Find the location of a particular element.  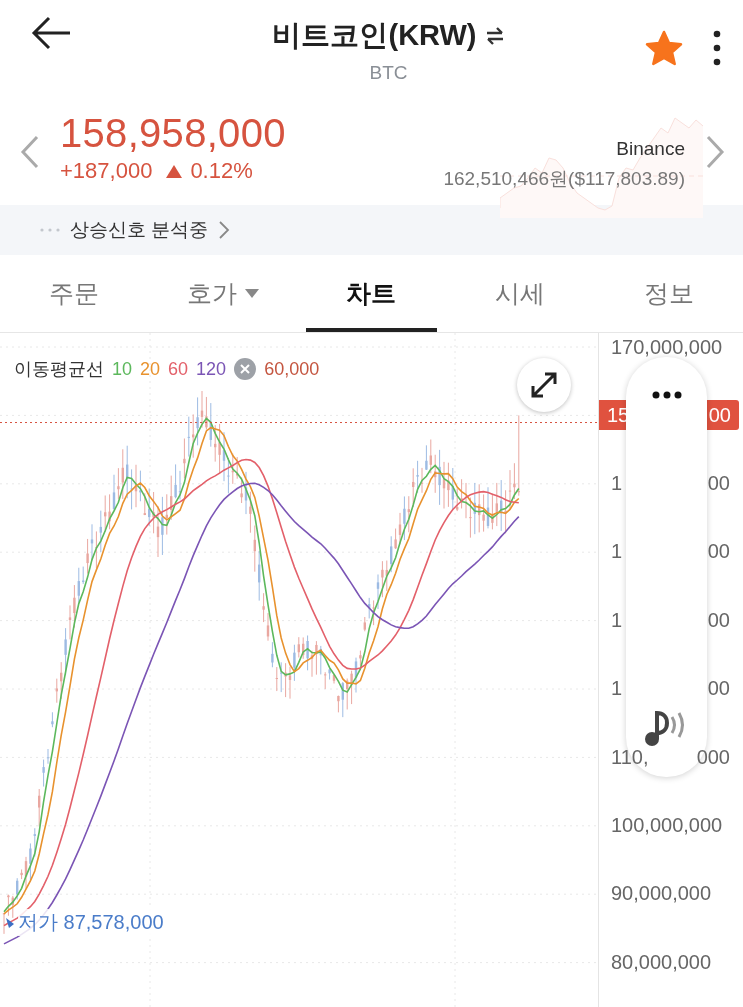

window-title: 비트코인(KRW) is located at coordinates (374, 35).